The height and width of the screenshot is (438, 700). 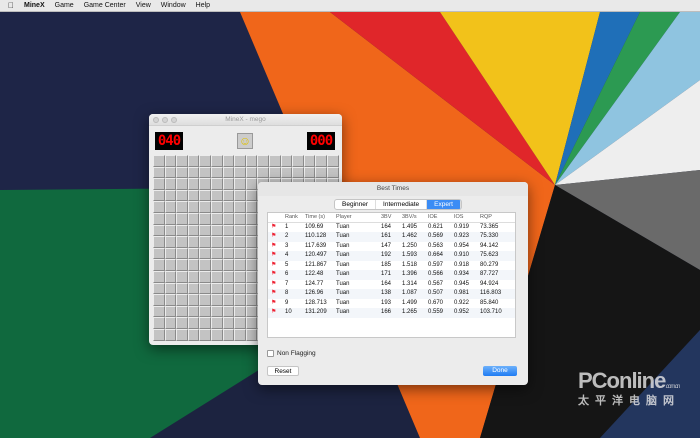 What do you see at coordinates (391, 256) in the screenshot?
I see `table-row: ⚑ 4 120.497 Tuan 192 1.593 0.664 0.910 75.623` at bounding box center [391, 256].